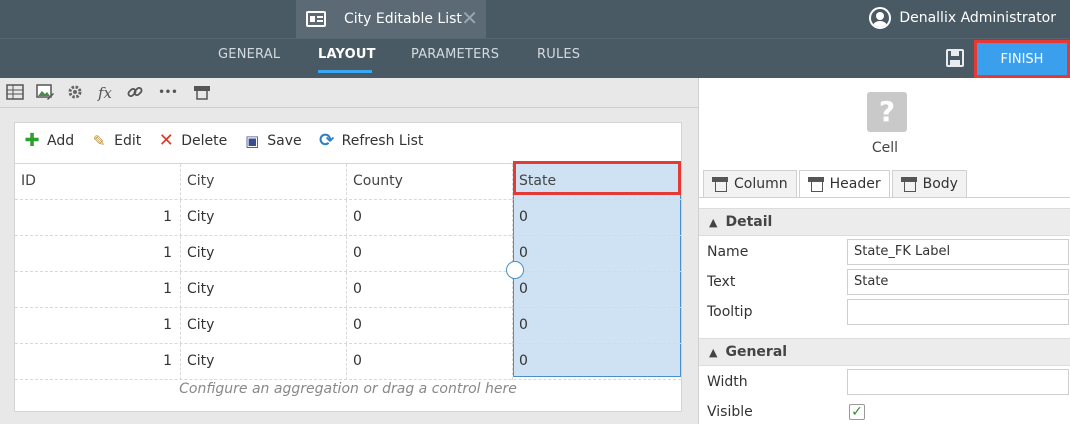 The width and height of the screenshot is (1070, 424). What do you see at coordinates (977, 18) in the screenshot?
I see `user-name: Denallix Administrator` at bounding box center [977, 18].